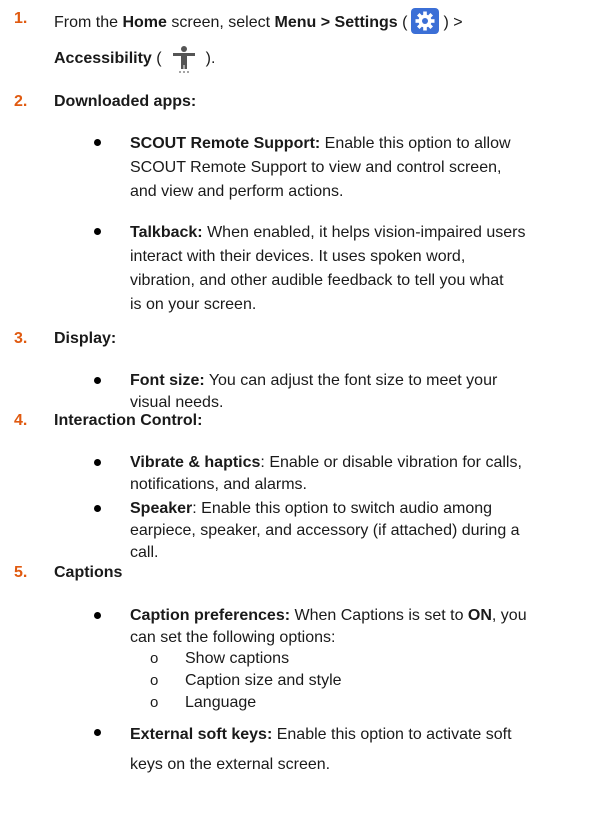 This screenshot has width=609, height=830. Describe the element at coordinates (88, 572) in the screenshot. I see `step-title: Captions` at that location.